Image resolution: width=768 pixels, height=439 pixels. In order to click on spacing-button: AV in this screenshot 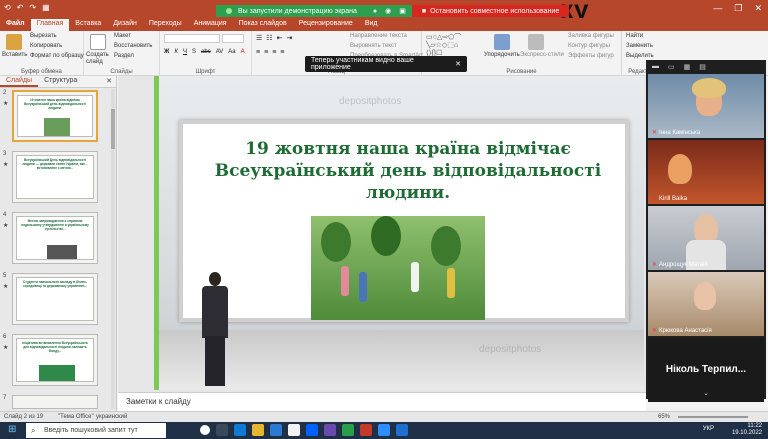, I will do `click(220, 52)`.